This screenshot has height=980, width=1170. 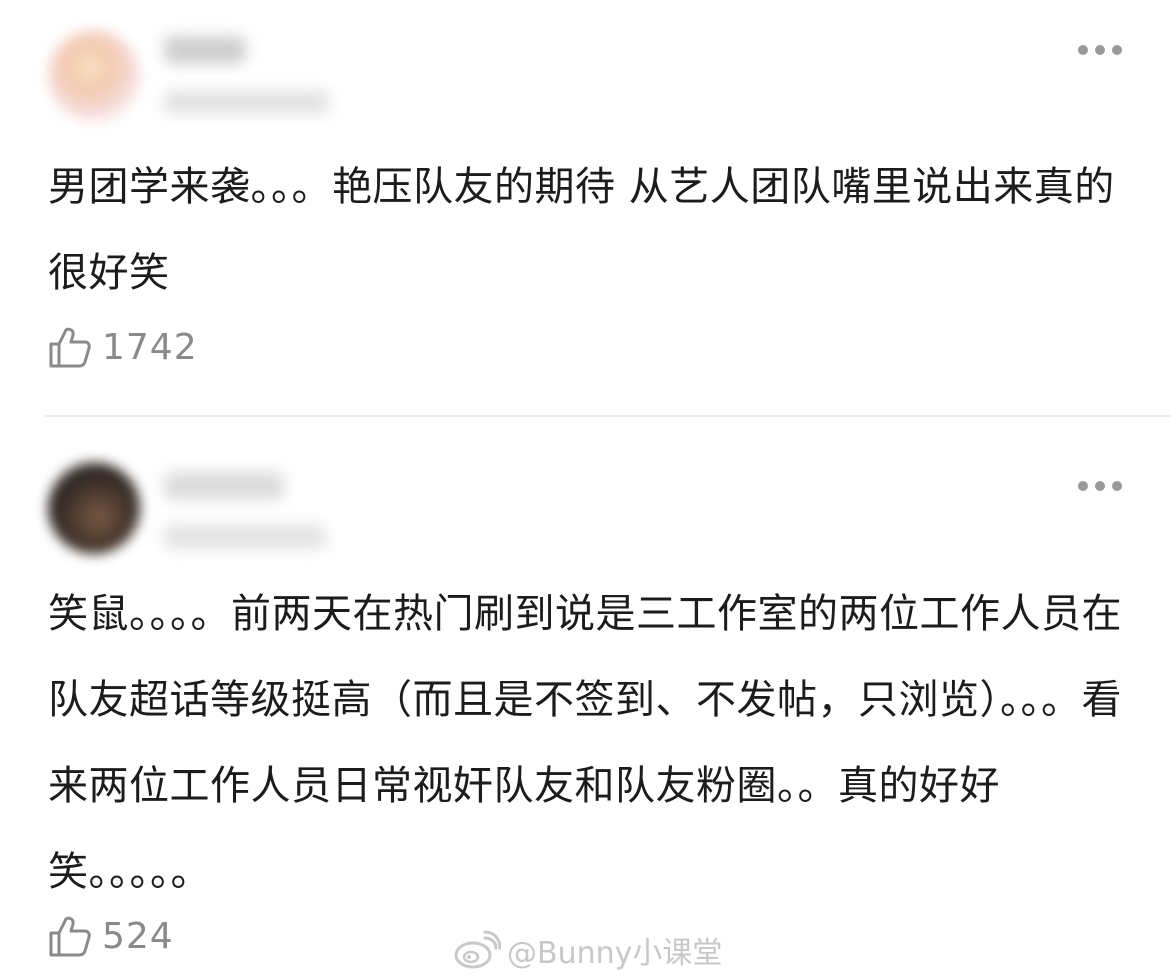 I want to click on like-count: 1742, so click(x=150, y=347).